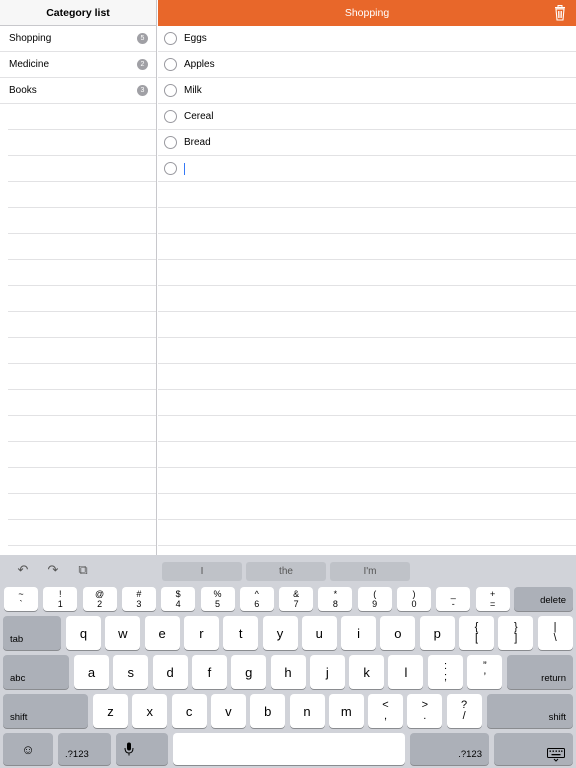  I want to click on count-badge: 5, so click(142, 38).